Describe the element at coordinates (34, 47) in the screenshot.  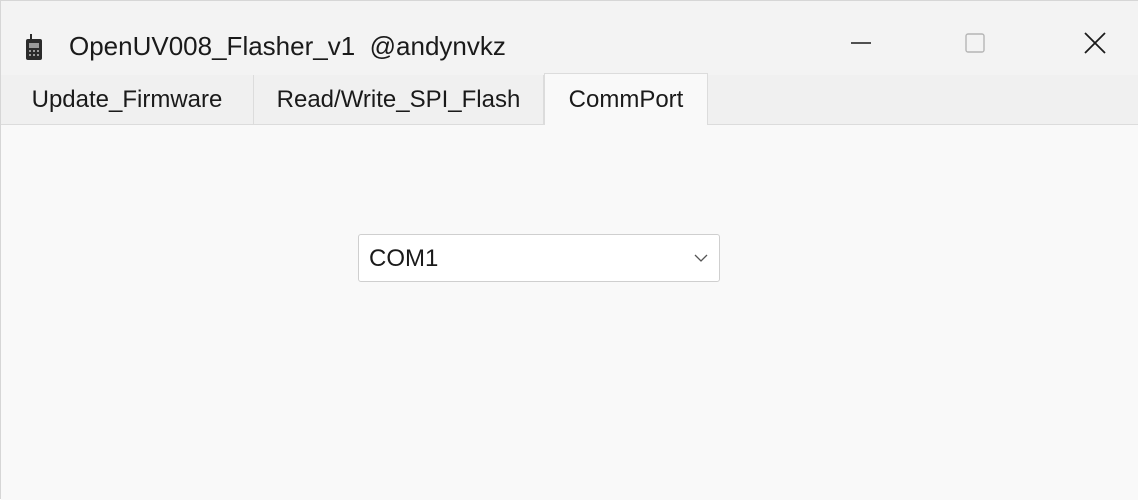
I see `radio-icon` at that location.